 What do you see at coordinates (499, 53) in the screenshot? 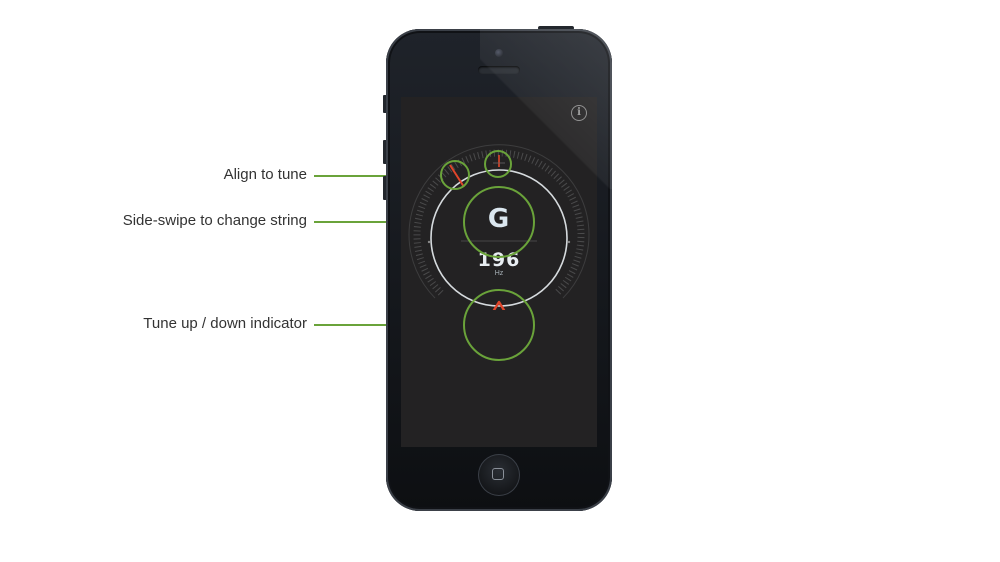
I see `front-camera` at bounding box center [499, 53].